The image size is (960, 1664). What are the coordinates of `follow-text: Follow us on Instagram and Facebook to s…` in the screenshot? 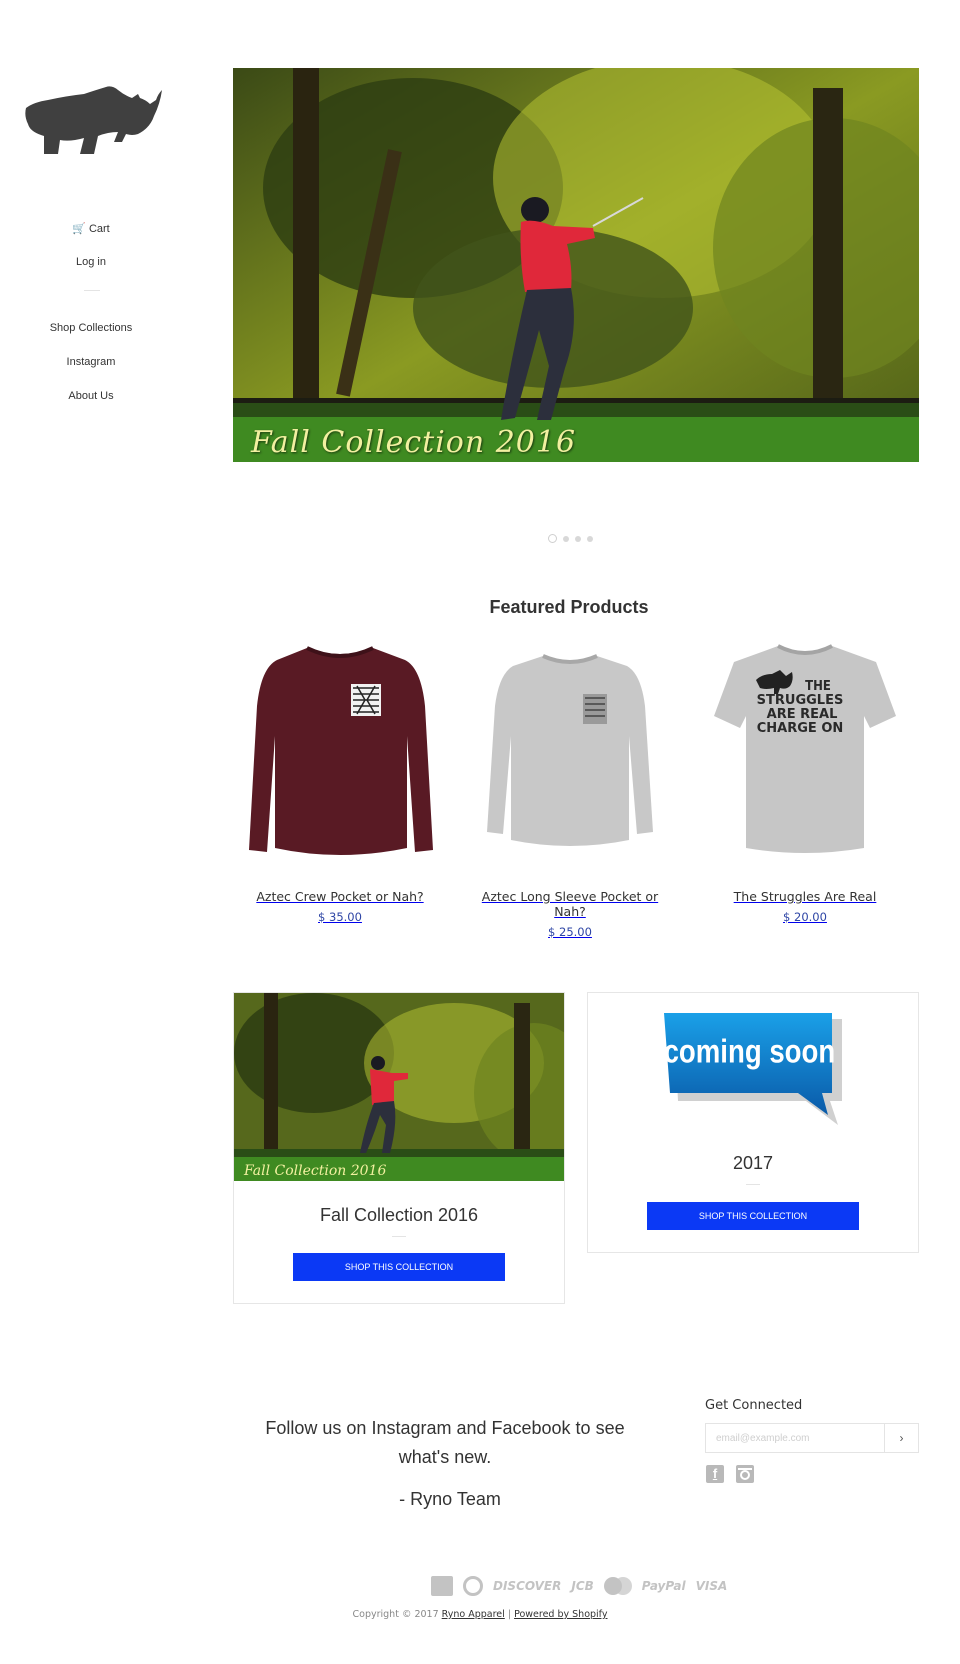 It's located at (445, 1442).